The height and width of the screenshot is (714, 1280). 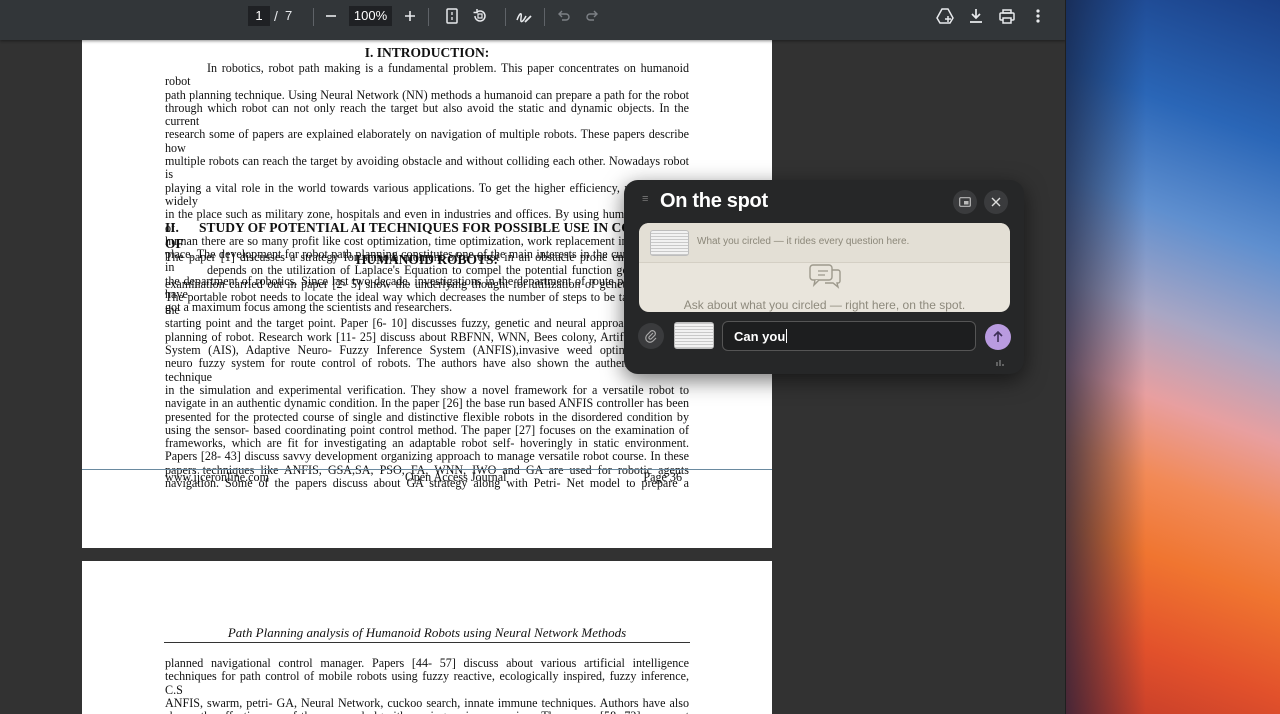 I want to click on text-cursor, so click(x=787, y=336).